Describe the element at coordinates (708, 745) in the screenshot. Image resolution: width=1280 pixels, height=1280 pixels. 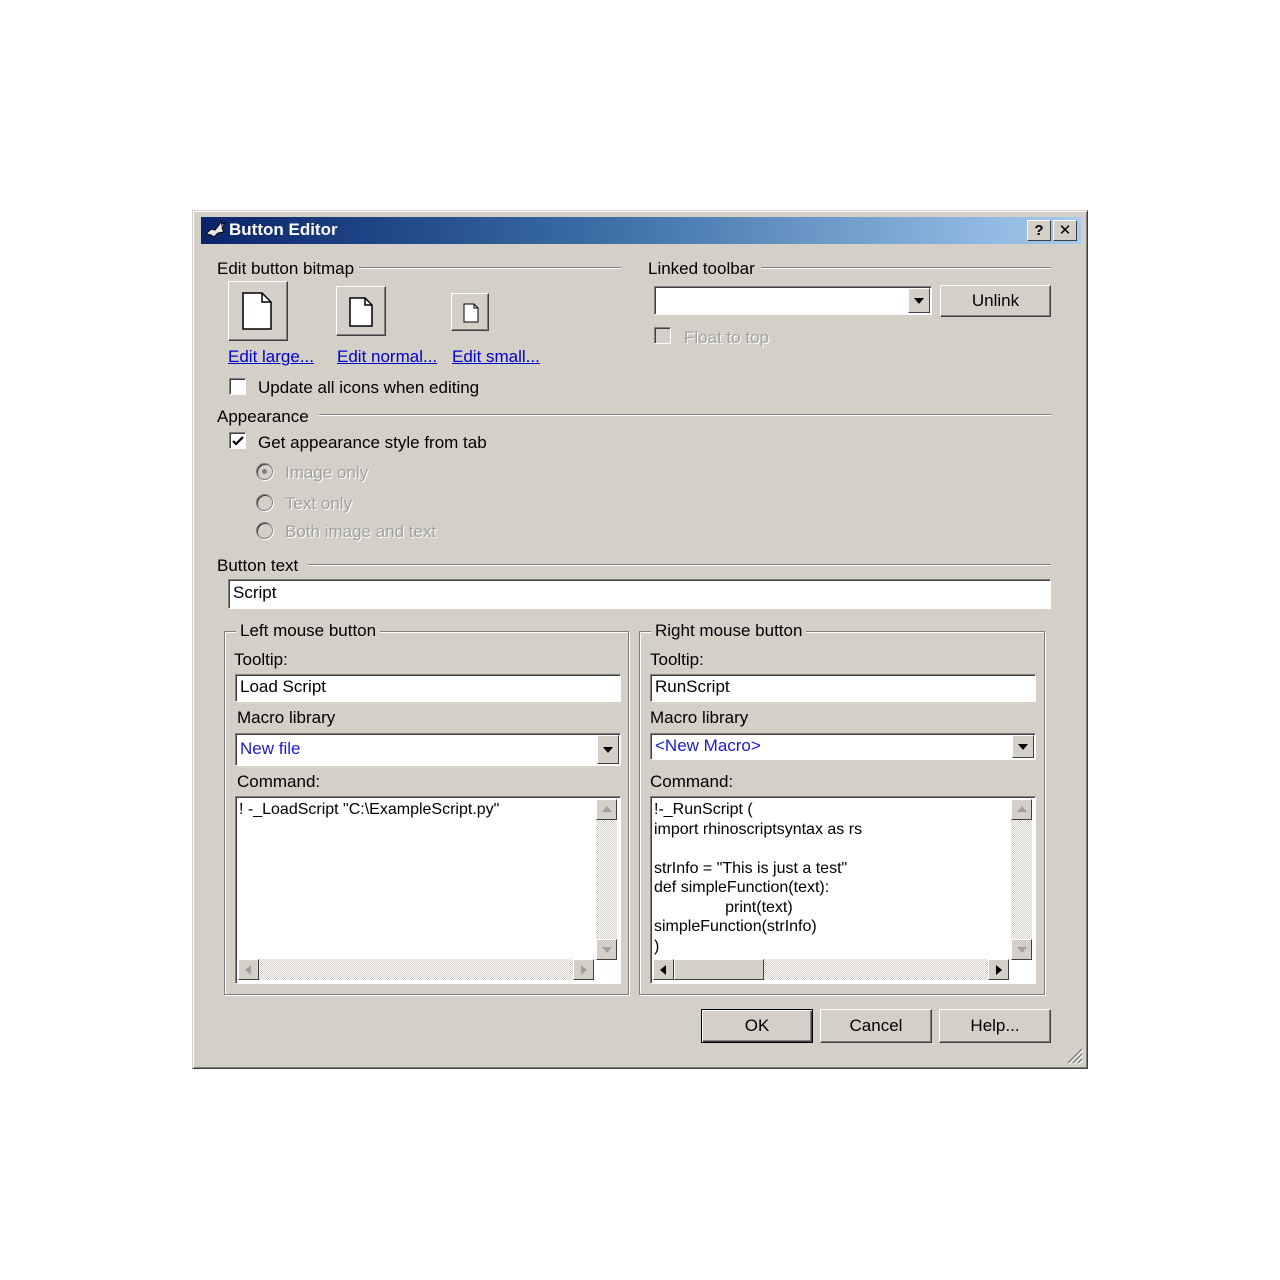
I see `right-macro-value: <New Macro>` at that location.